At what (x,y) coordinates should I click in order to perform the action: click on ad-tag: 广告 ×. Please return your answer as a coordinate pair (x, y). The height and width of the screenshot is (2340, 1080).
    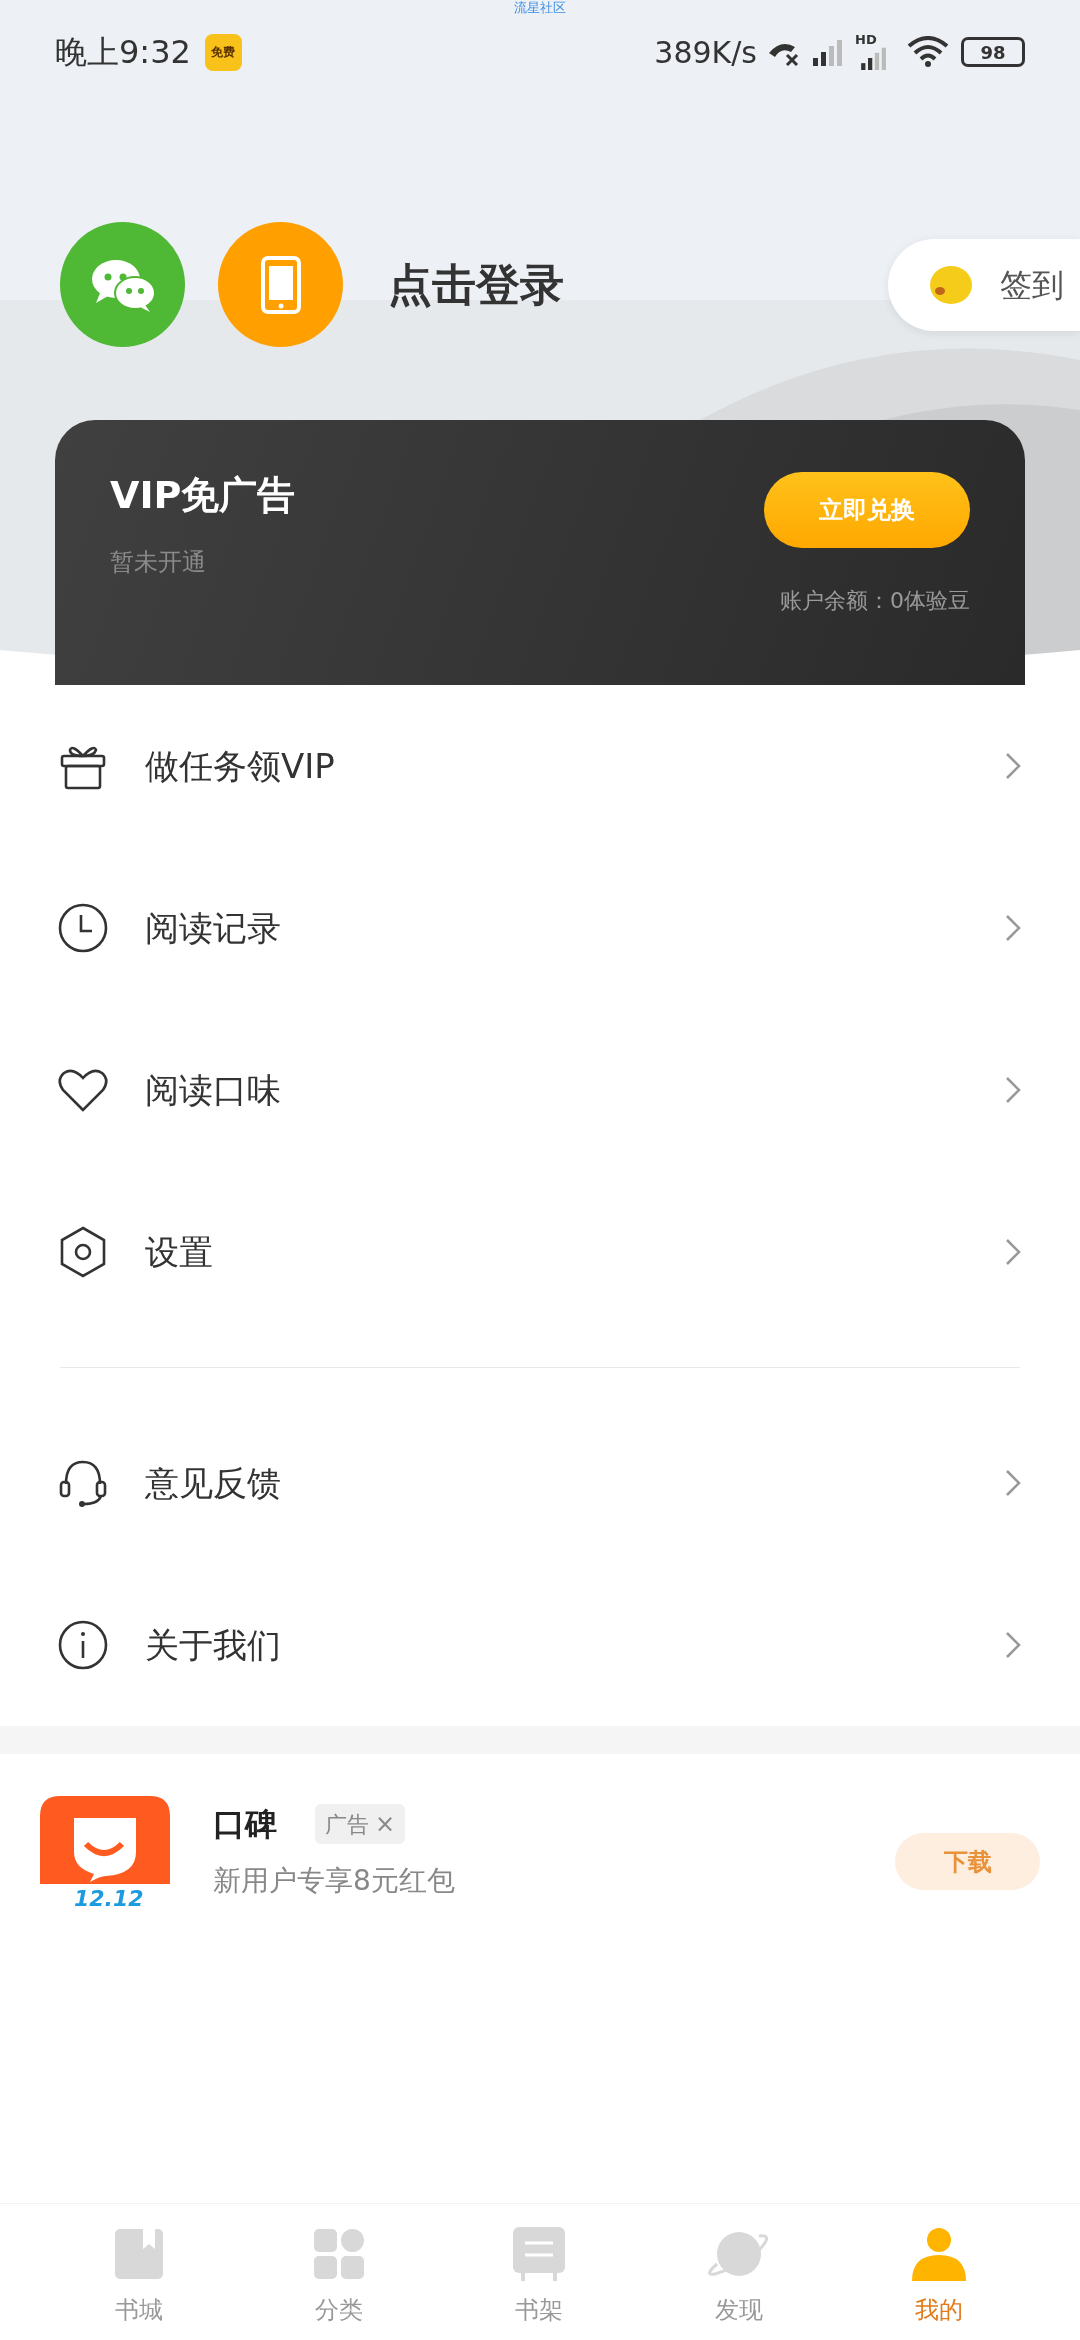
    Looking at the image, I should click on (360, 1824).